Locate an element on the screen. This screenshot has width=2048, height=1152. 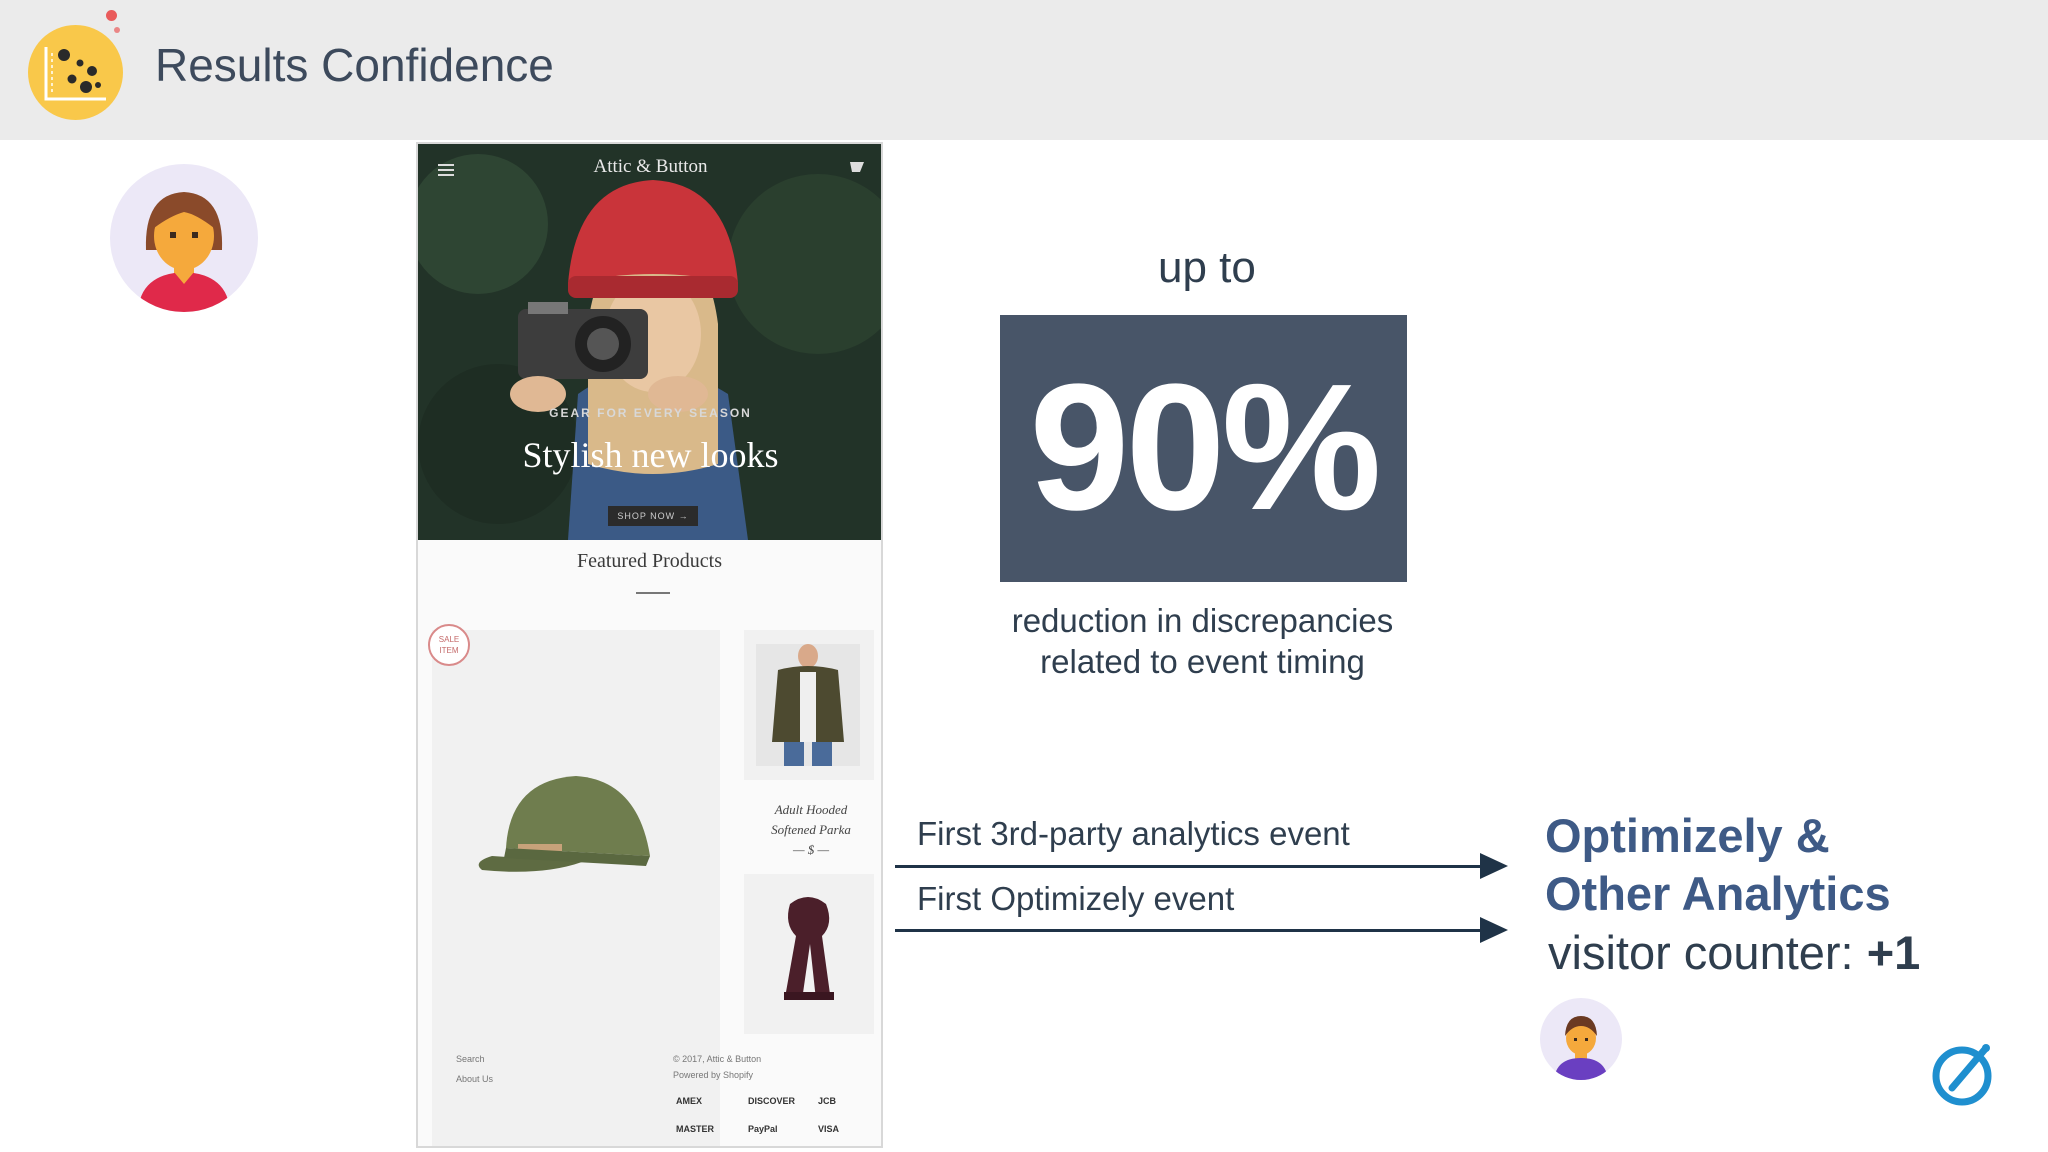
product-price: — $ — is located at coordinates (811, 849).